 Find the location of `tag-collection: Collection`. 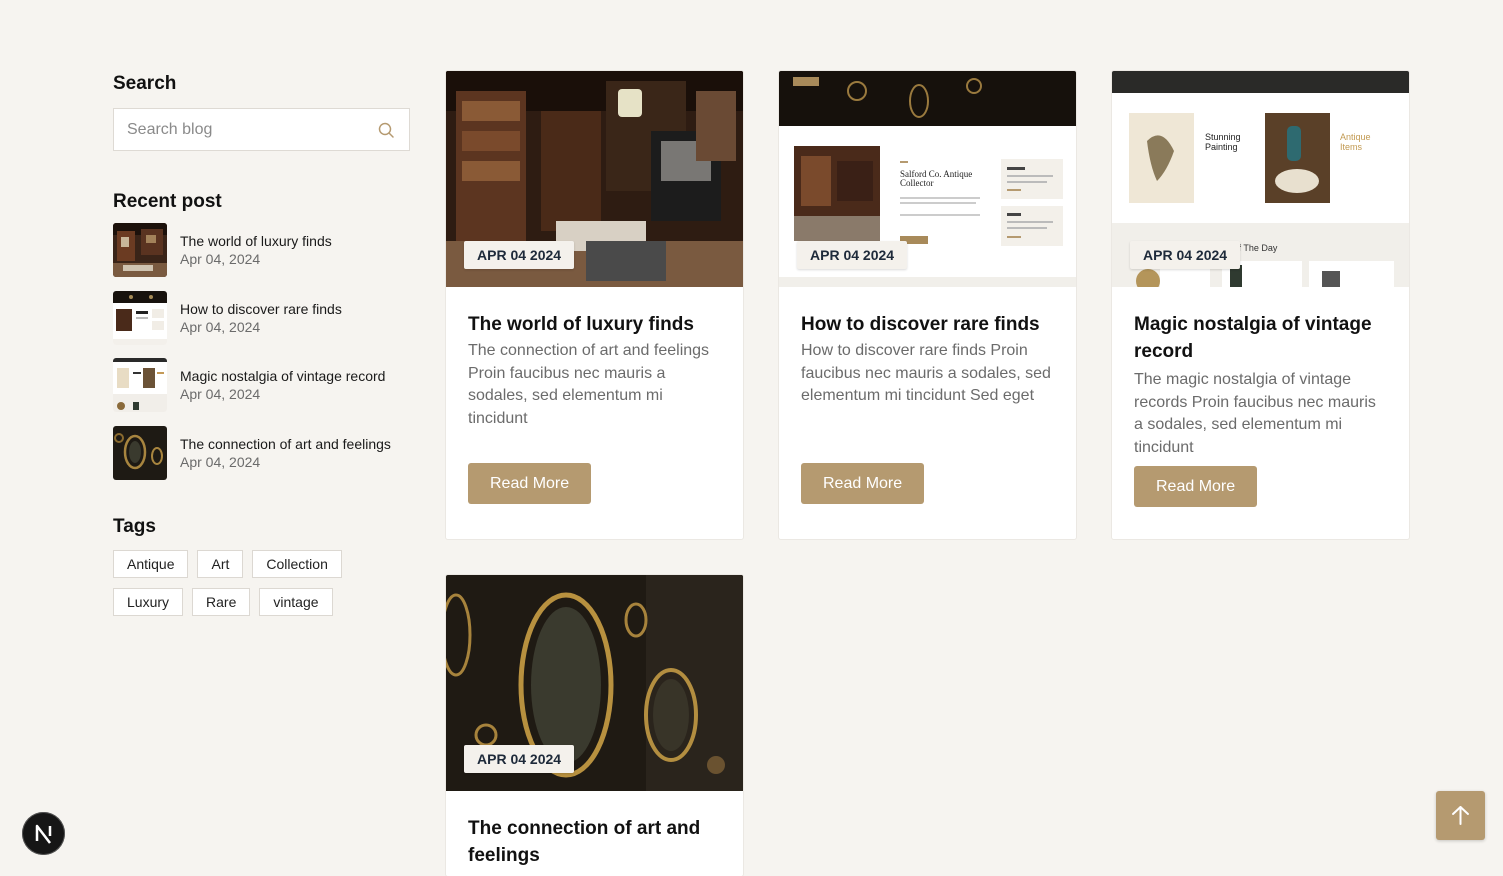

tag-collection: Collection is located at coordinates (297, 563).